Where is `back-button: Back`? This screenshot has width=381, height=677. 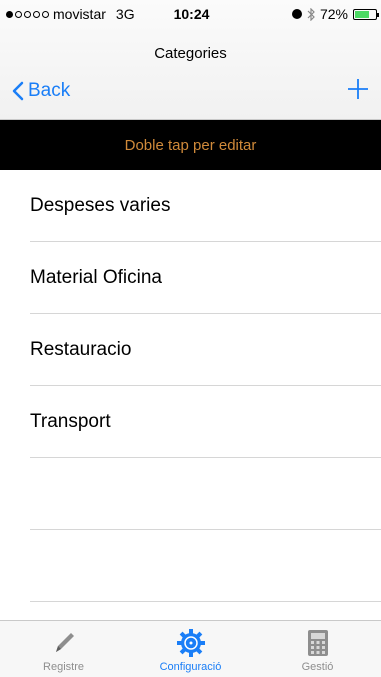
back-button: Back is located at coordinates (41, 91).